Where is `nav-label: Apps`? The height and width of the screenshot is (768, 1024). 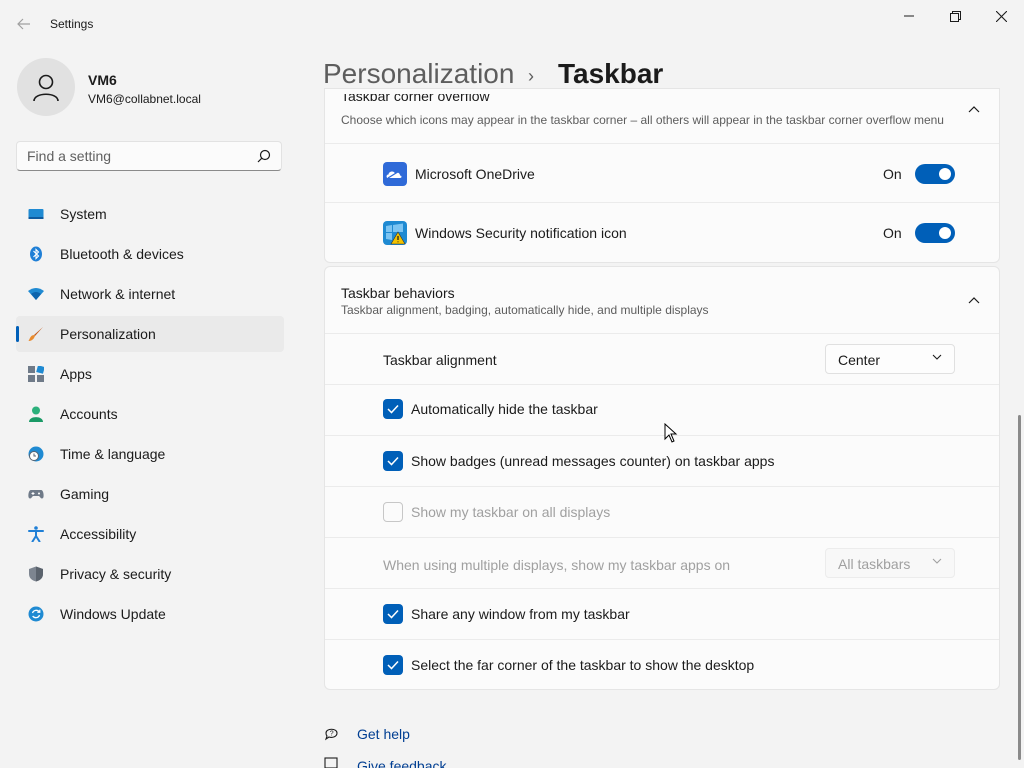
nav-label: Apps is located at coordinates (76, 374).